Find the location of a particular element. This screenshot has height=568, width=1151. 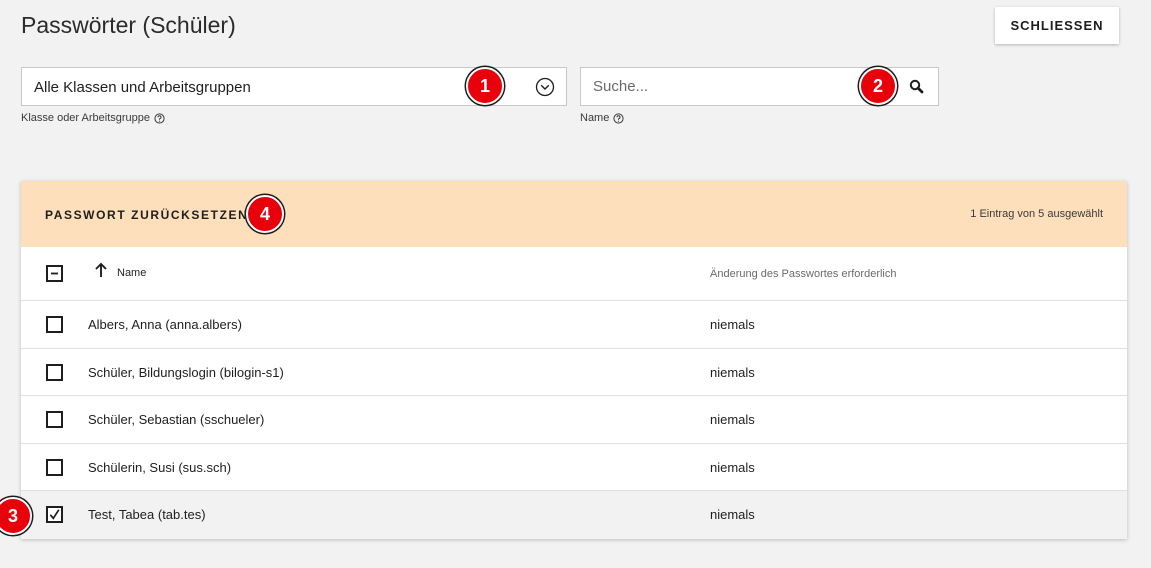

cell-name: Test, Tabea (tab.tes) is located at coordinates (147, 514).